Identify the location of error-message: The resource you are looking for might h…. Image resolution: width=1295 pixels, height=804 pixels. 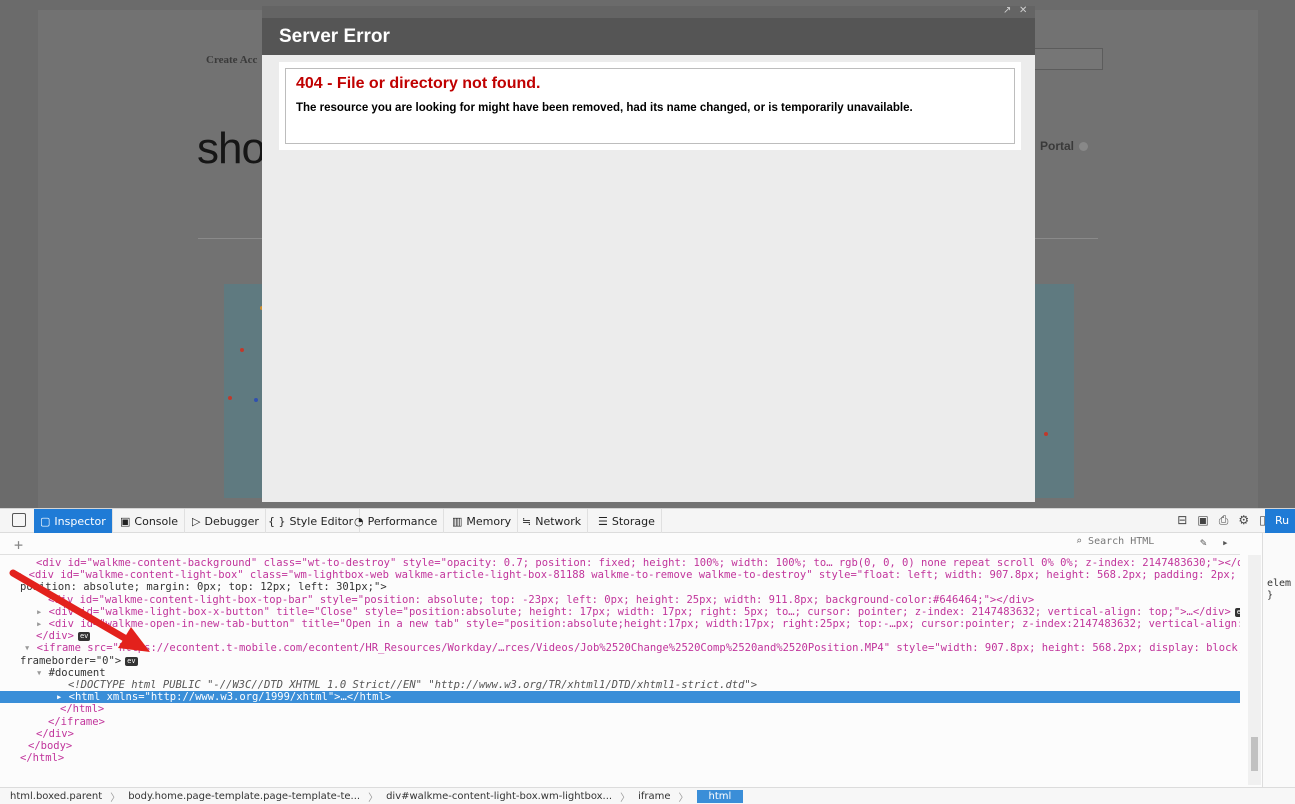
(604, 108).